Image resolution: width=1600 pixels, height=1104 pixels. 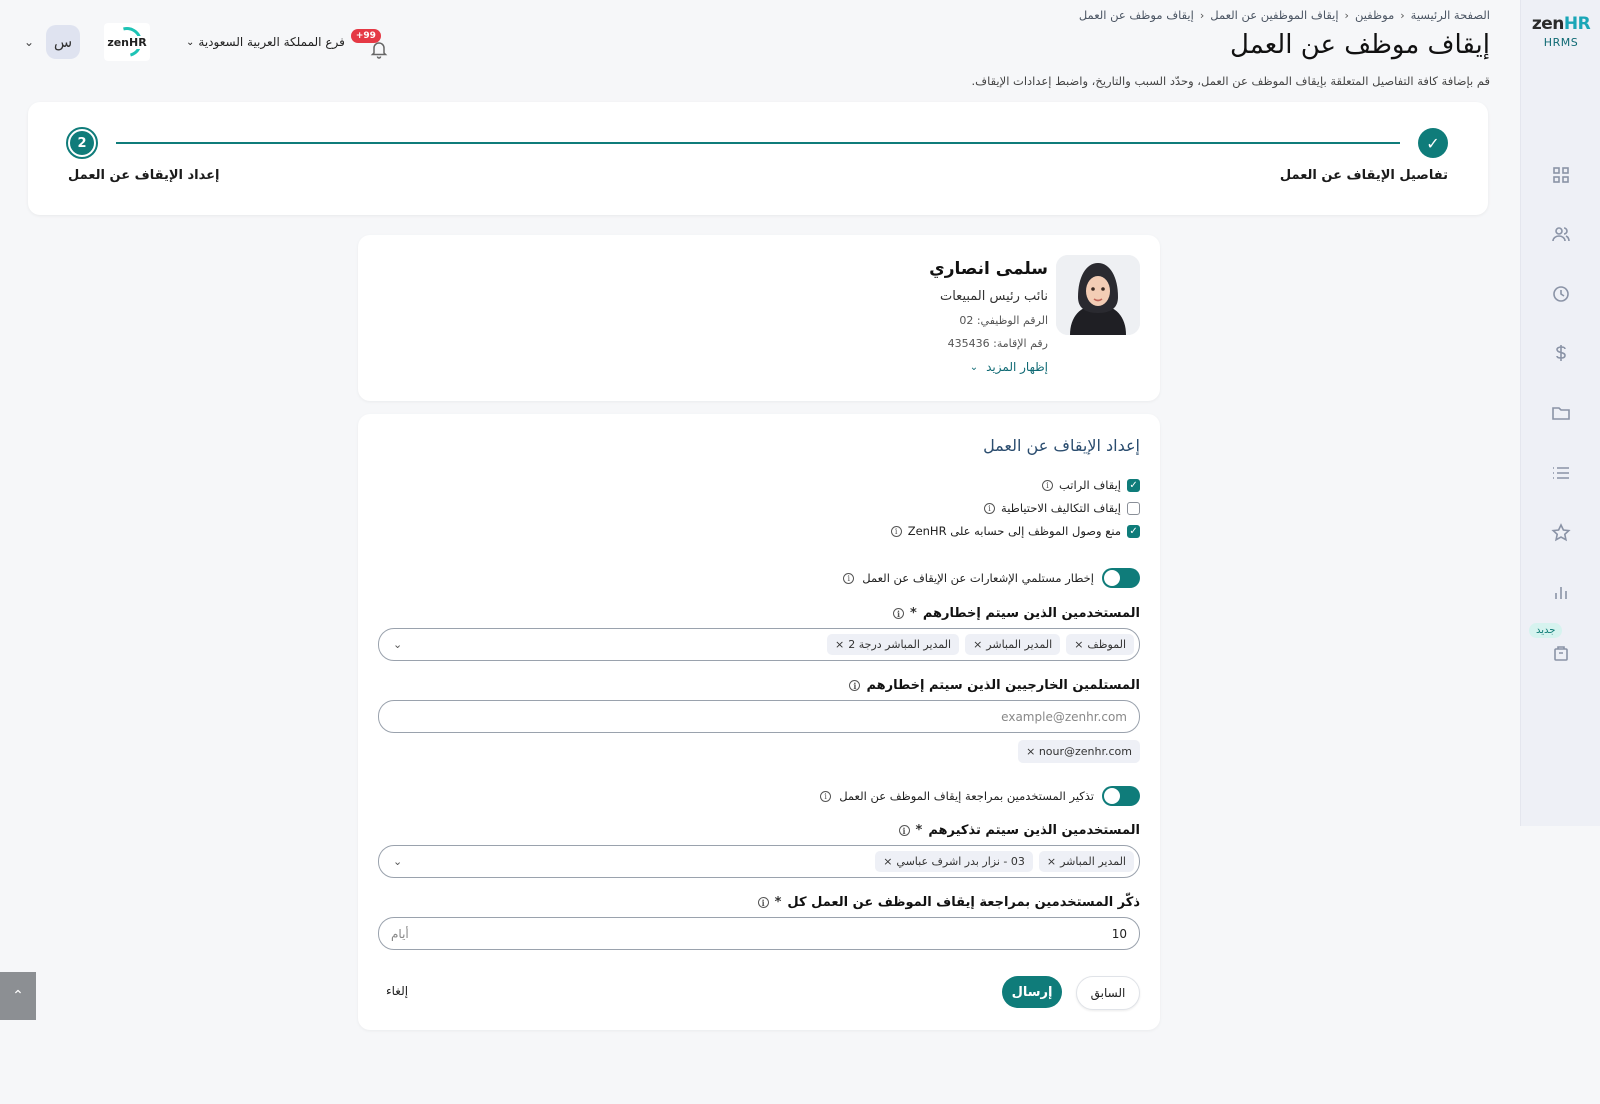 What do you see at coordinates (1274, 15) in the screenshot?
I see `breadcrumb-suspensions: إيقاف الموظفين عن العمل` at bounding box center [1274, 15].